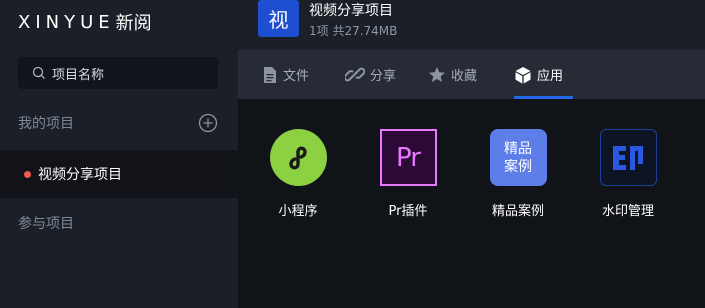  I want to click on tab-label: 收藏, so click(464, 76).